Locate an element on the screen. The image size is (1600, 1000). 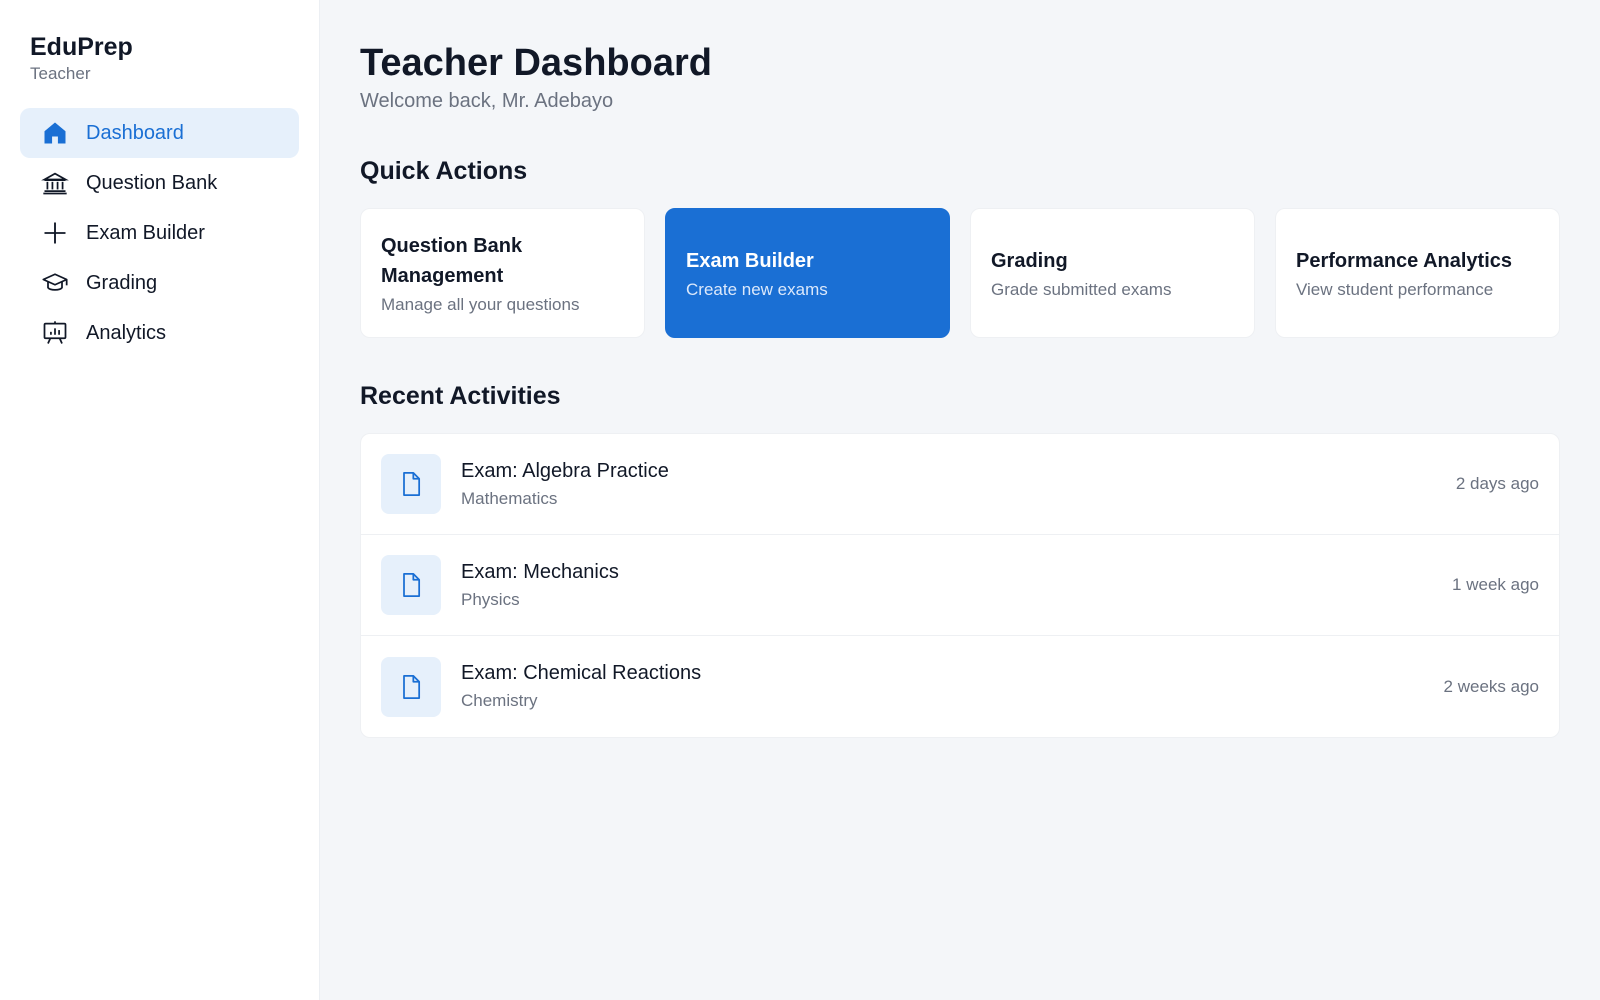
sidebar-item-exam-builder: Exam Builder is located at coordinates (159, 233).